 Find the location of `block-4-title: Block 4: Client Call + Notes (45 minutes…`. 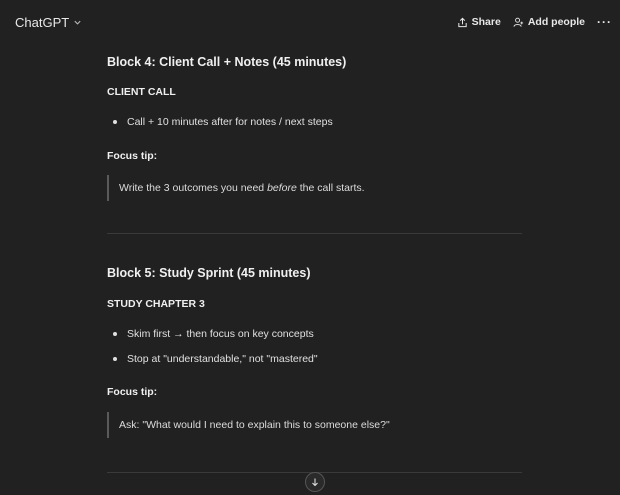

block-4-title: Block 4: Client Call + Notes (45 minutes… is located at coordinates (227, 62).